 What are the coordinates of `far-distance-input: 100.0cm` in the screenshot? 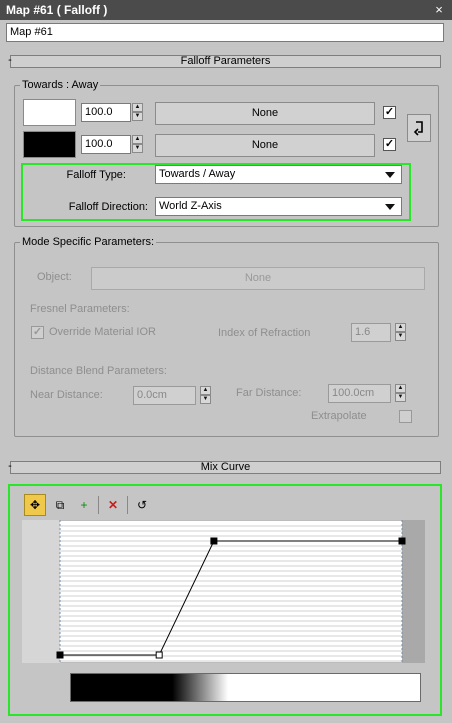 It's located at (359, 393).